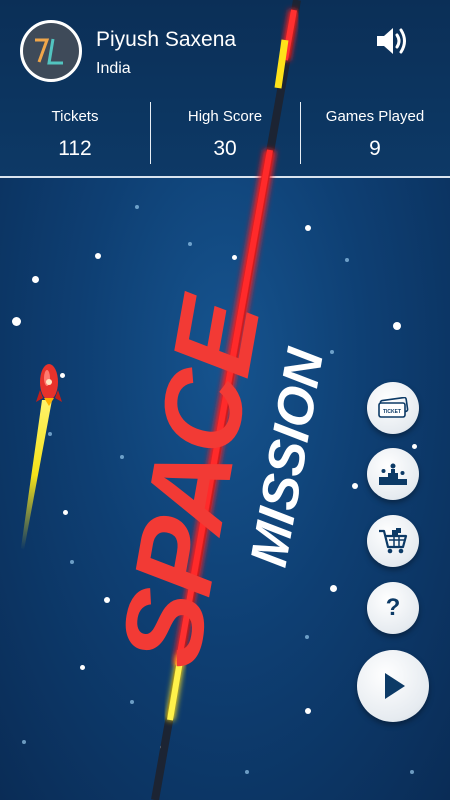  I want to click on play-icon, so click(395, 686).